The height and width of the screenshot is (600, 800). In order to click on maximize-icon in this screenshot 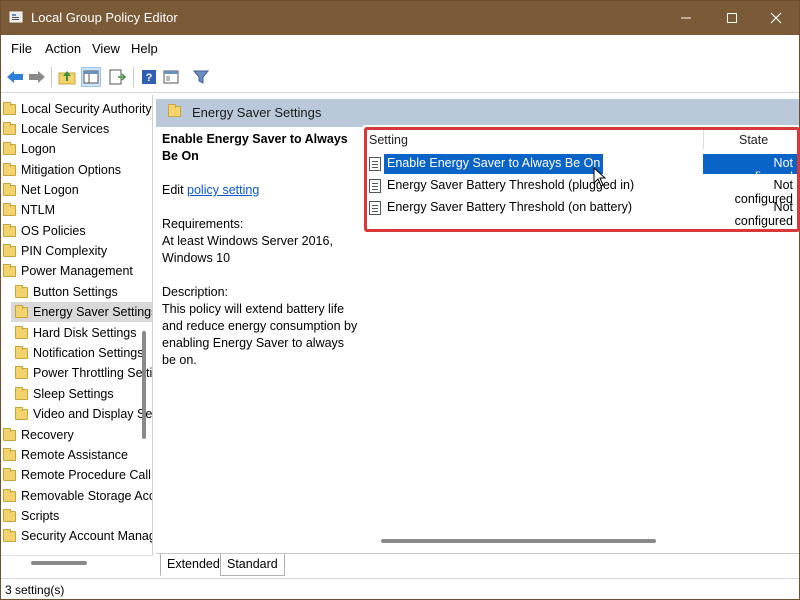, I will do `click(732, 18)`.